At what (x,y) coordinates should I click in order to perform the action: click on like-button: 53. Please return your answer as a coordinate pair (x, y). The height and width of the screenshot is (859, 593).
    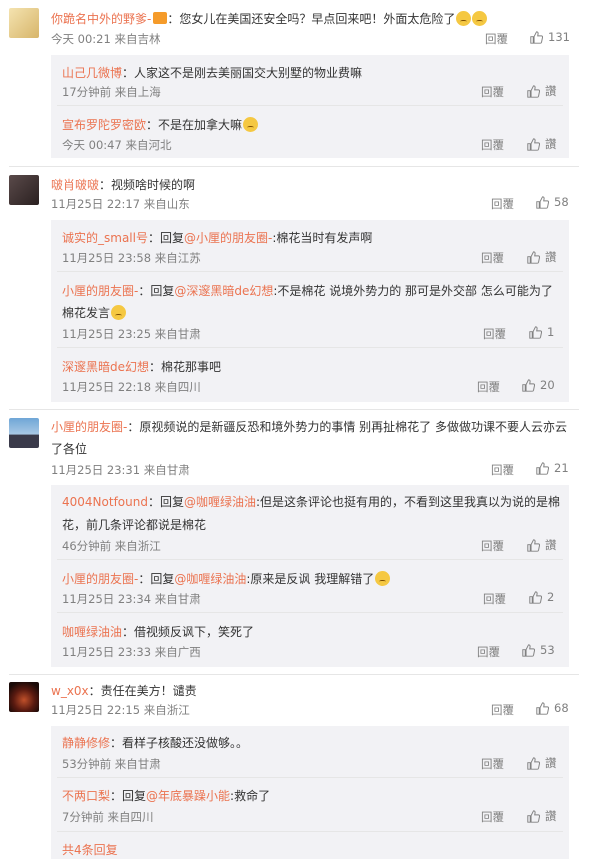
    Looking at the image, I should click on (538, 650).